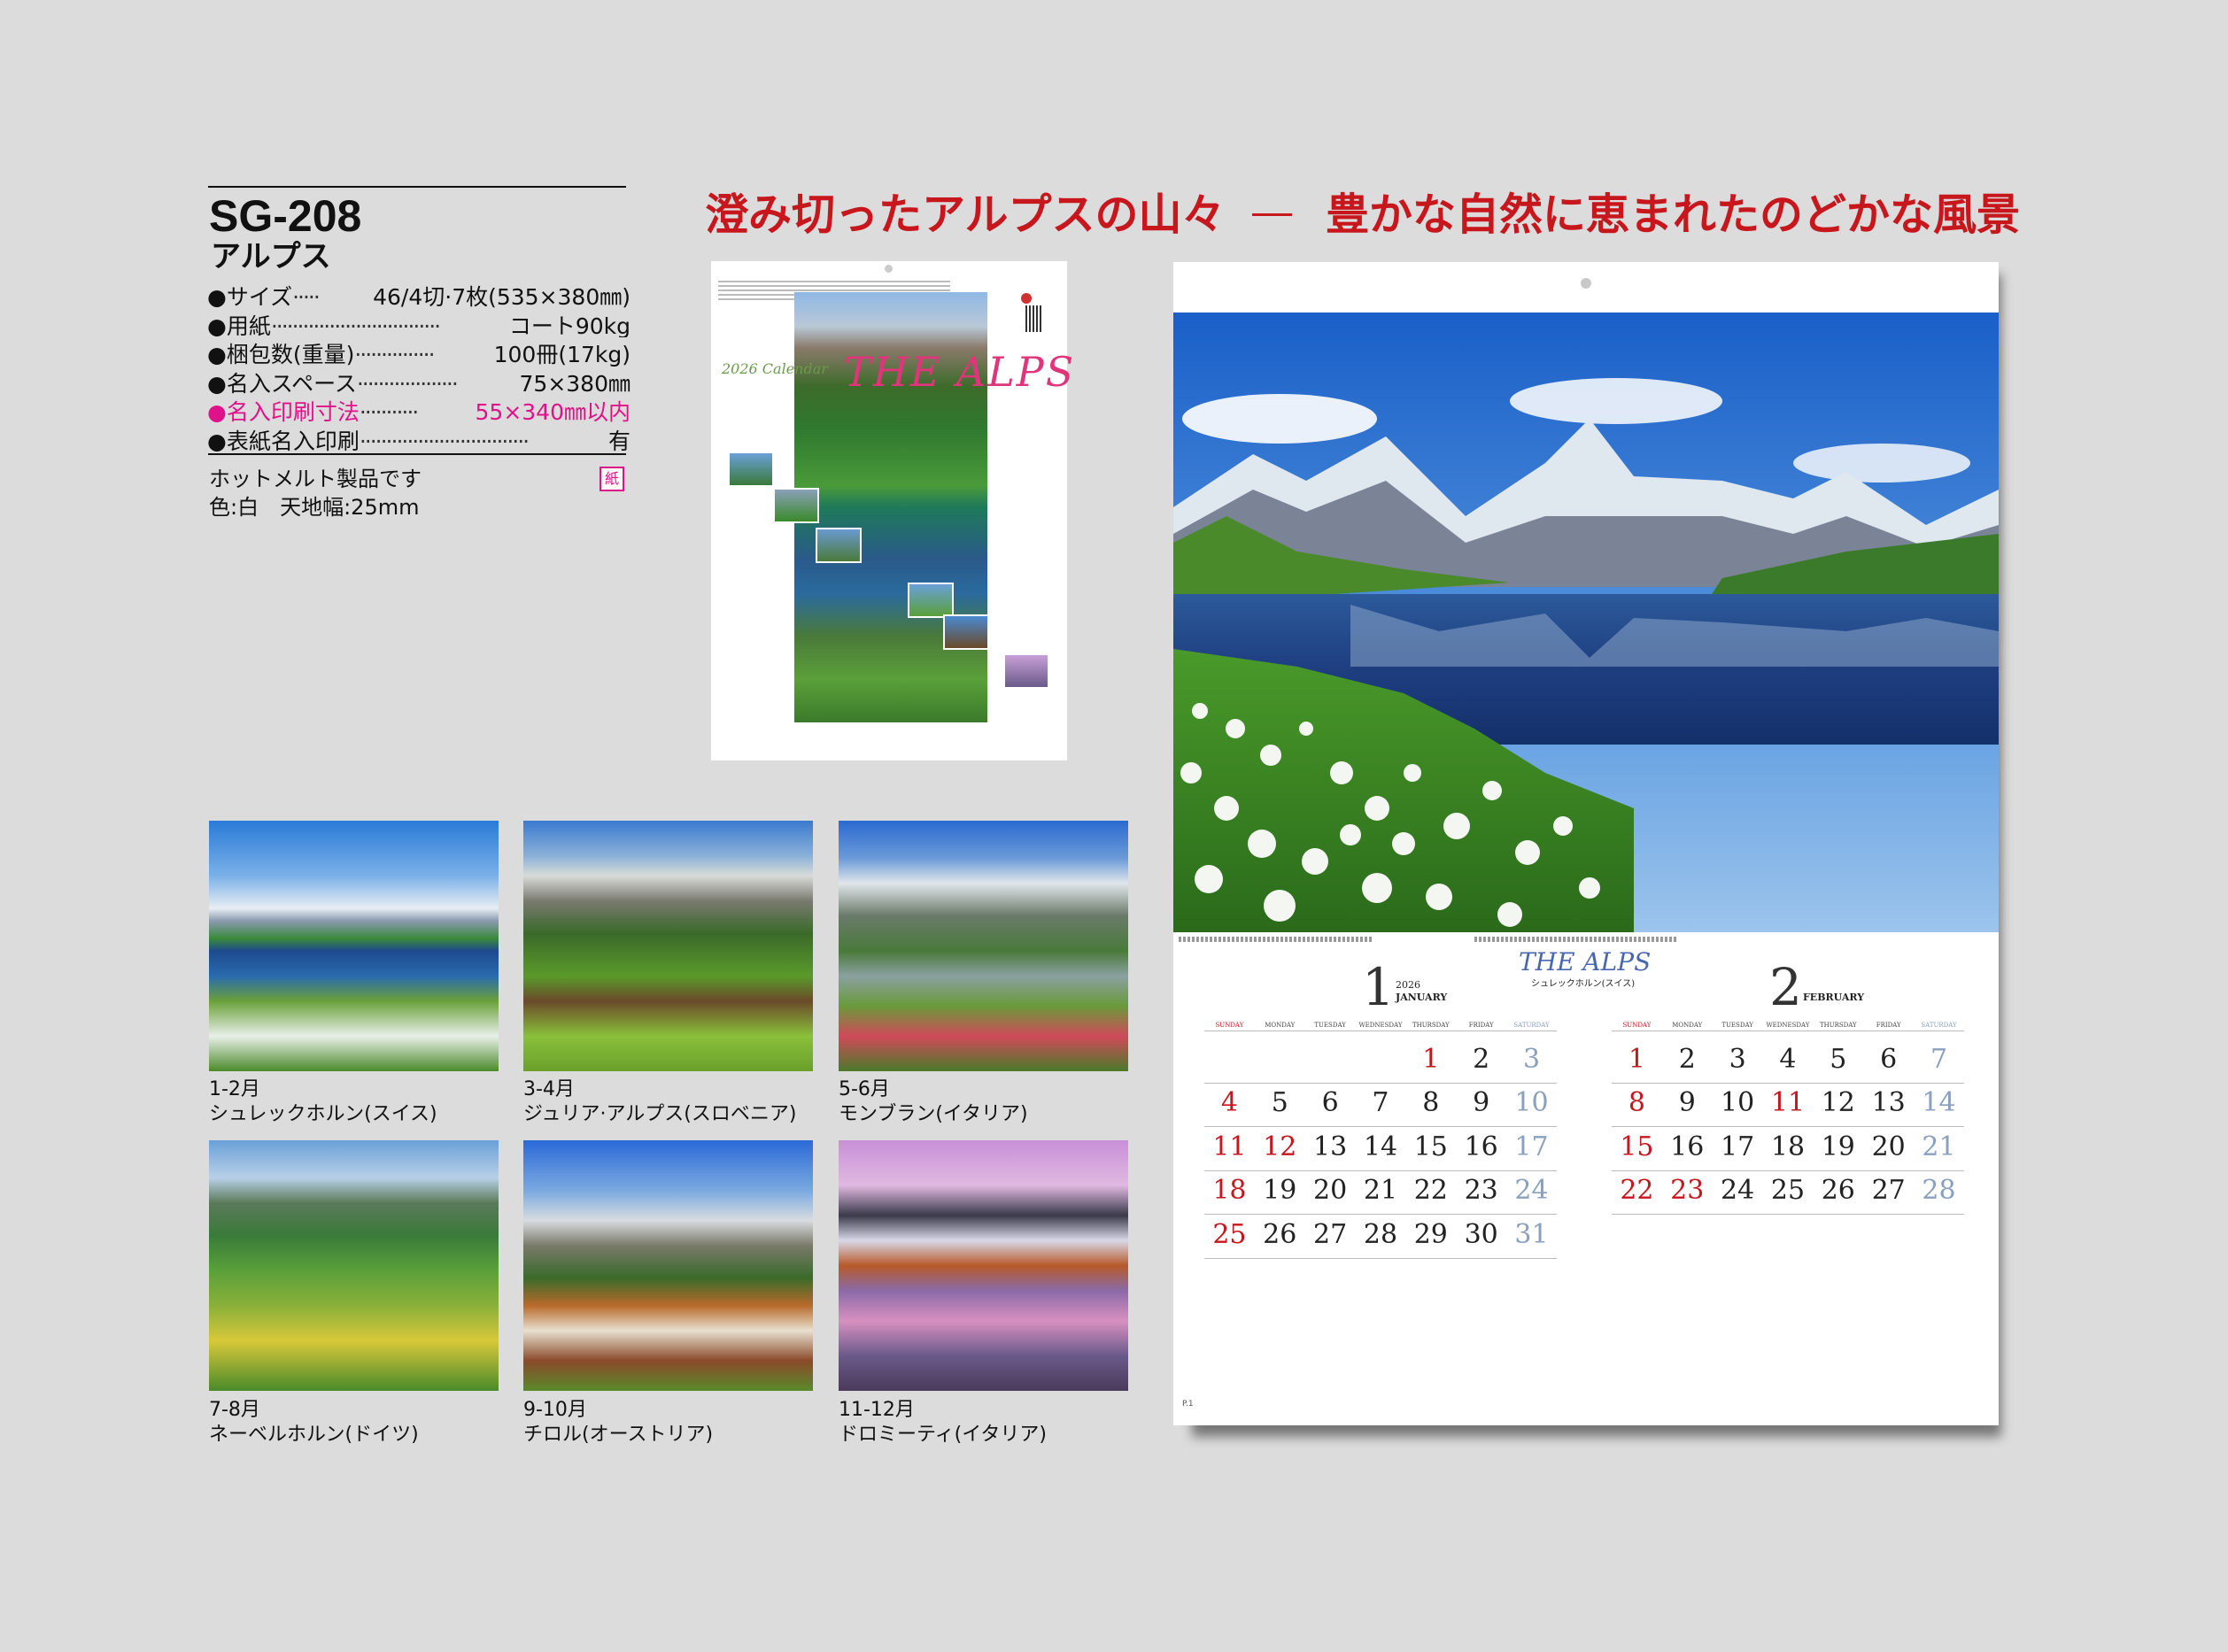 The image size is (2228, 1652). Describe the element at coordinates (1788, 1059) in the screenshot. I see `calendar-day: 4` at that location.